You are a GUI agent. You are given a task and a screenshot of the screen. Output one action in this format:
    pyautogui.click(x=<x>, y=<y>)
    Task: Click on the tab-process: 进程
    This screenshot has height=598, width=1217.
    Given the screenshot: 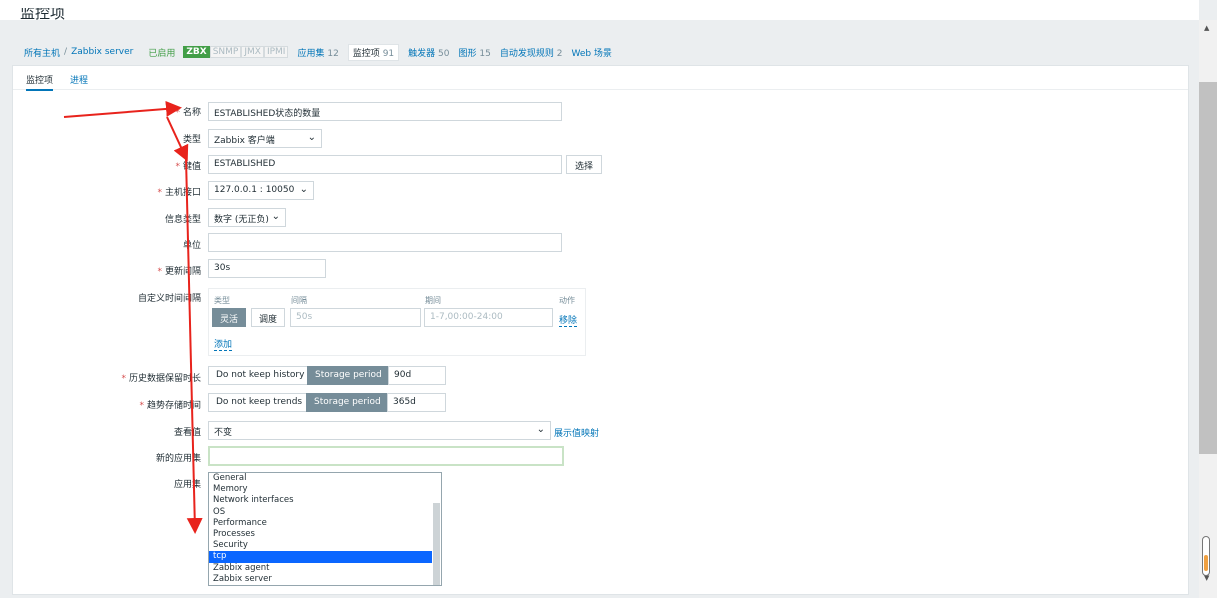 What is the action you would take?
    pyautogui.click(x=79, y=79)
    